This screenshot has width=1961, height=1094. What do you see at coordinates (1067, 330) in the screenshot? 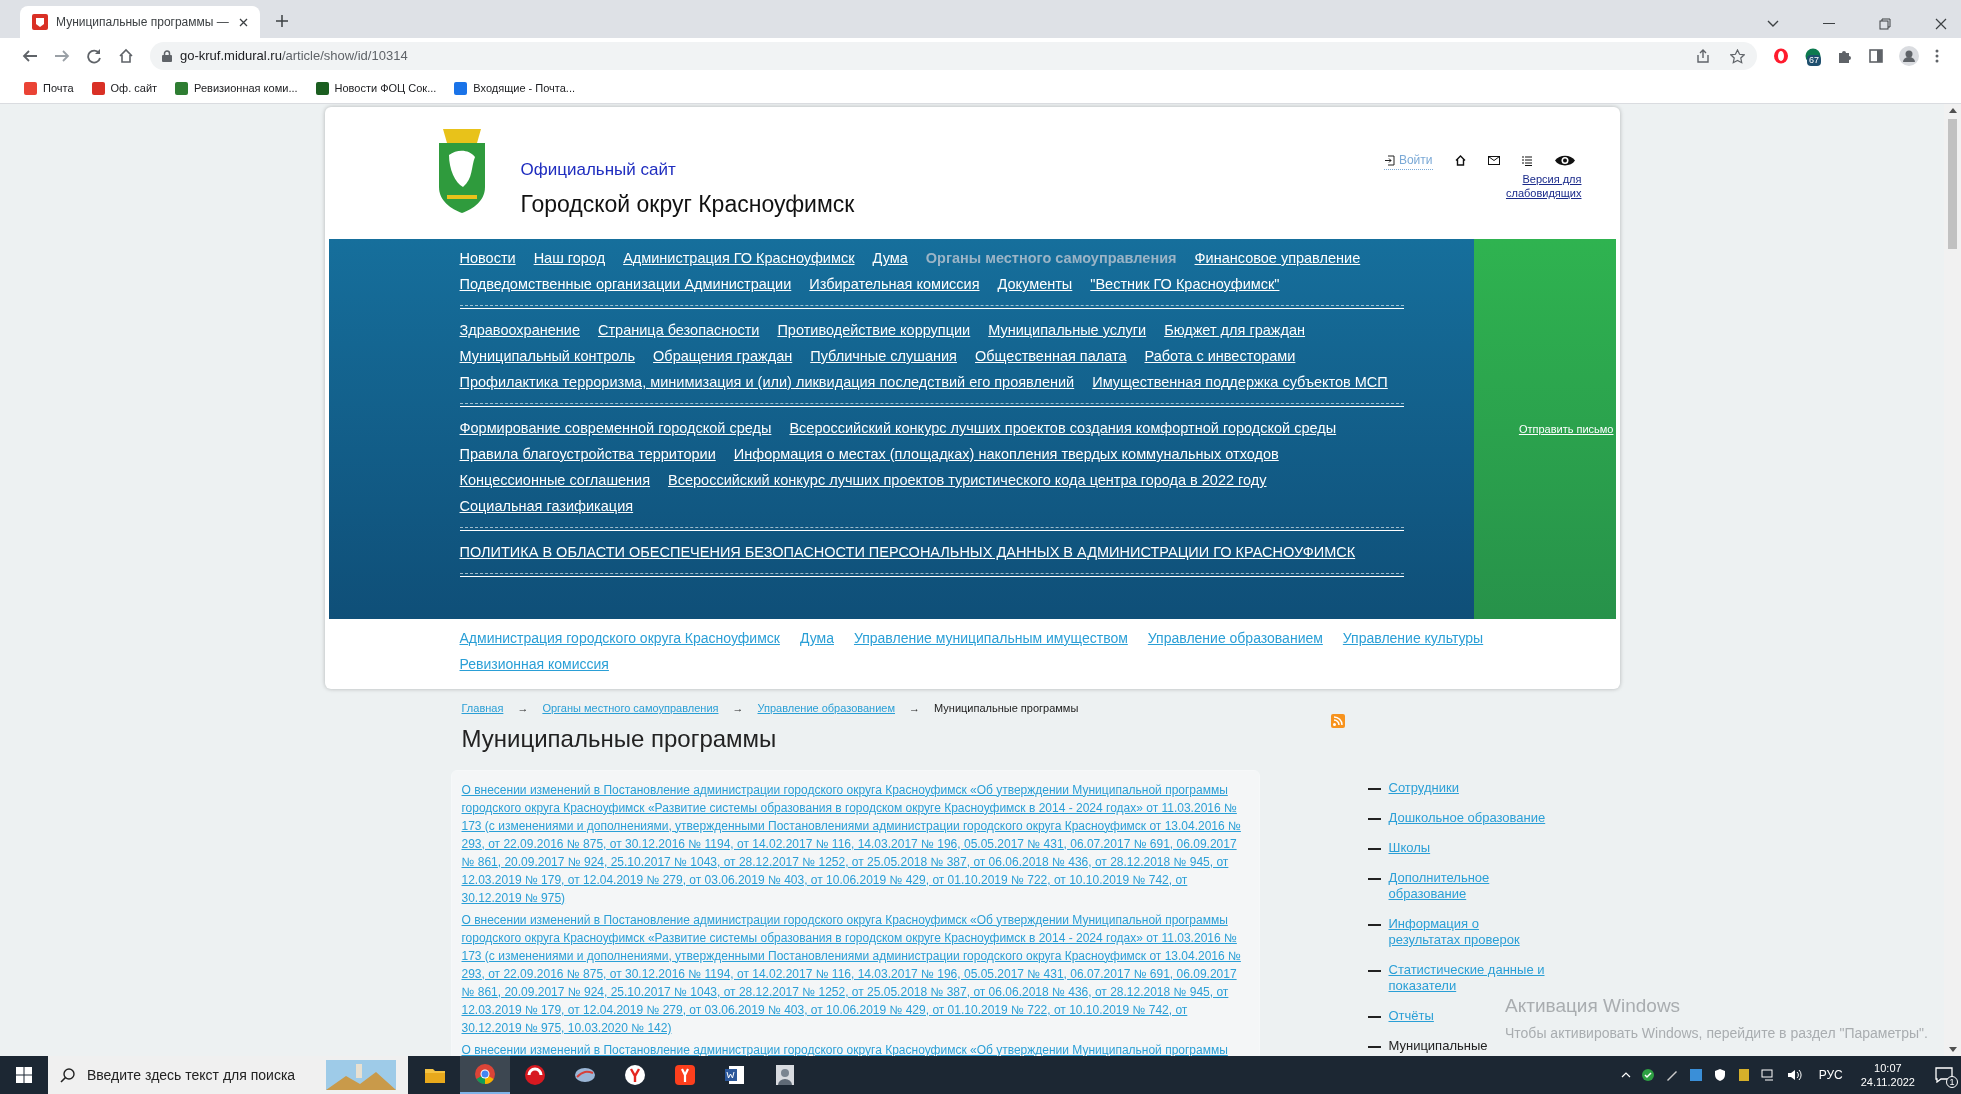
I see `nav-link: Муниципальные услуги` at bounding box center [1067, 330].